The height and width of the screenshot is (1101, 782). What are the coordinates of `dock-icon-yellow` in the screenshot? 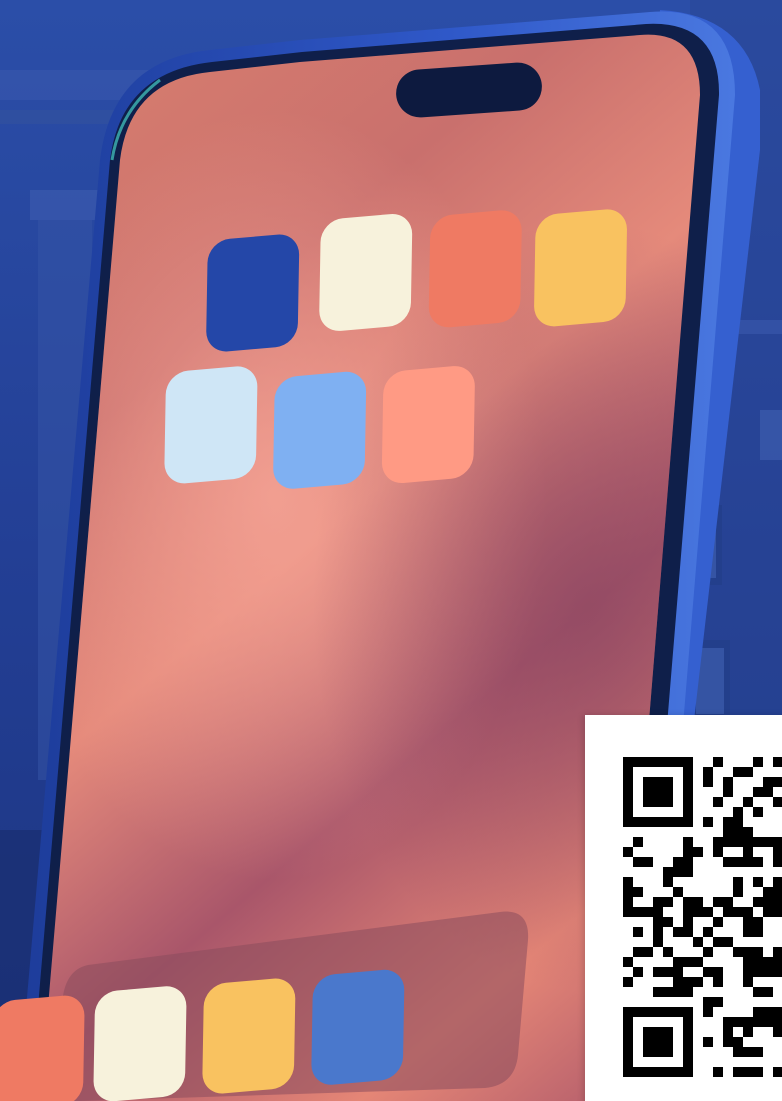 It's located at (249, 1036).